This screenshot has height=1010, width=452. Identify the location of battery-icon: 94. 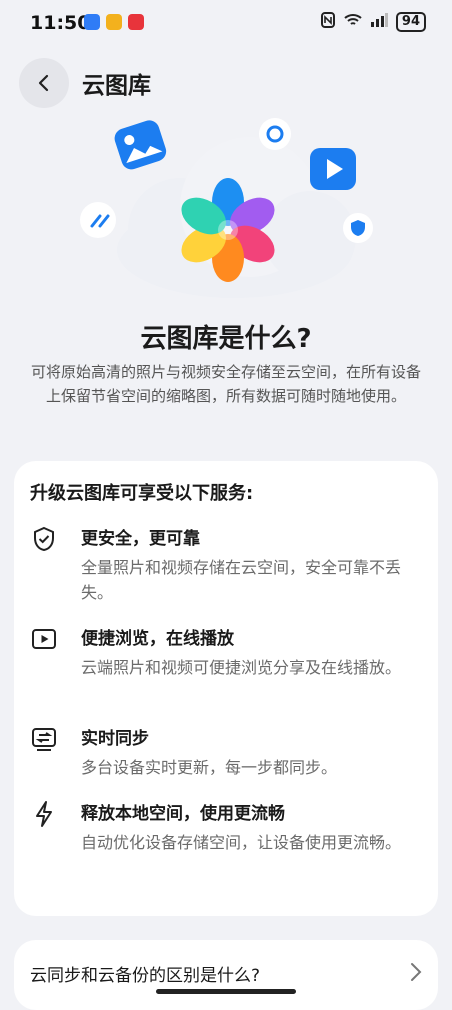
(410, 22).